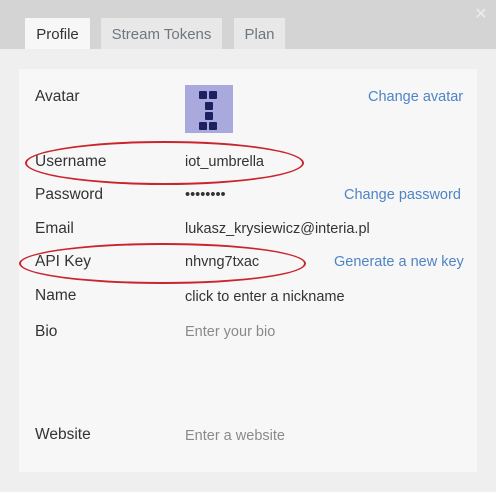  What do you see at coordinates (161, 33) in the screenshot?
I see `tab-stream-tokens: Stream Tokens` at bounding box center [161, 33].